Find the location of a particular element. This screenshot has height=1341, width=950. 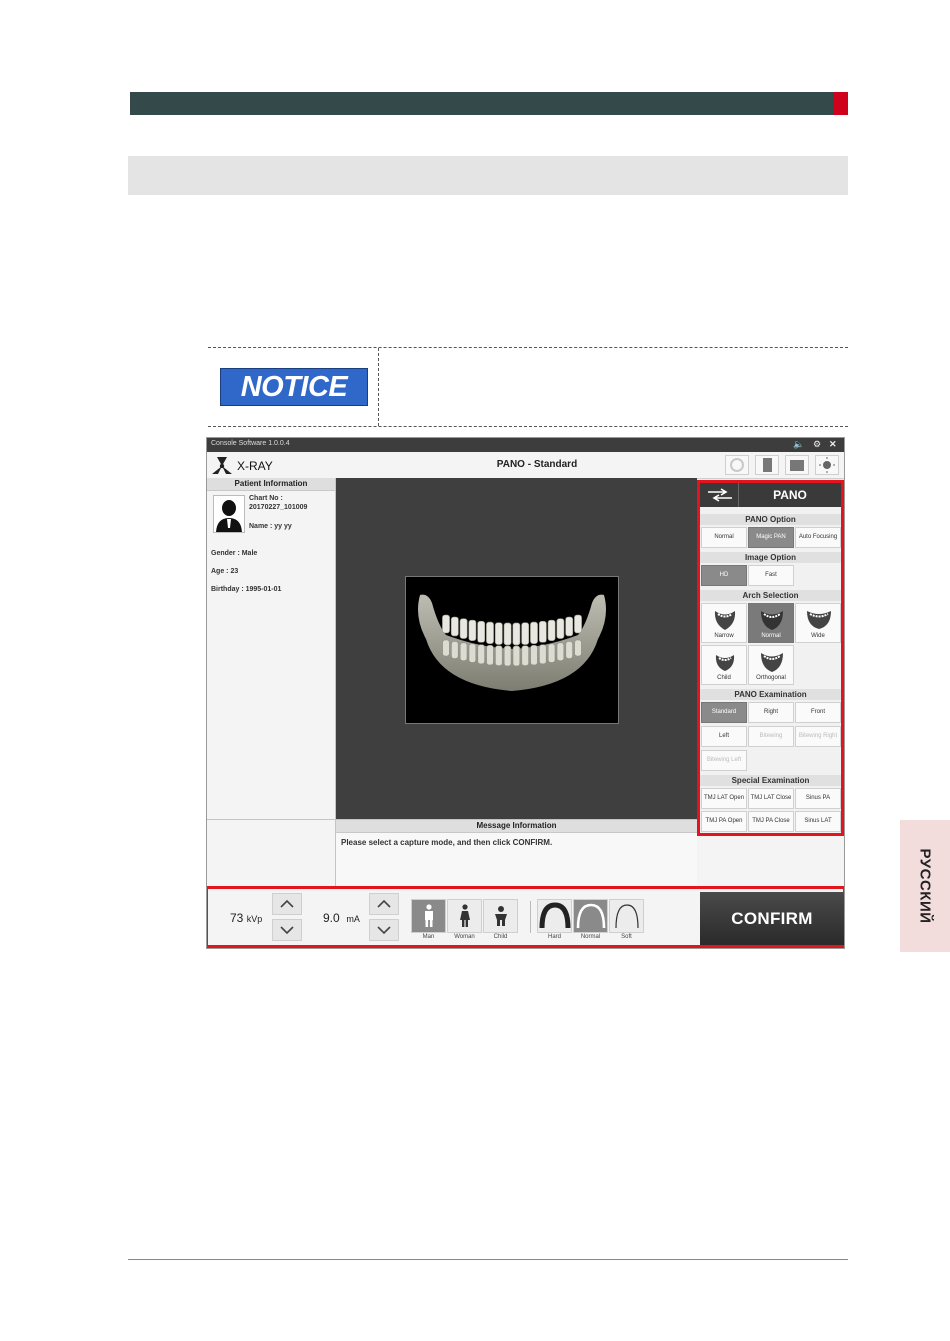

patient-child-button is located at coordinates (500, 916).